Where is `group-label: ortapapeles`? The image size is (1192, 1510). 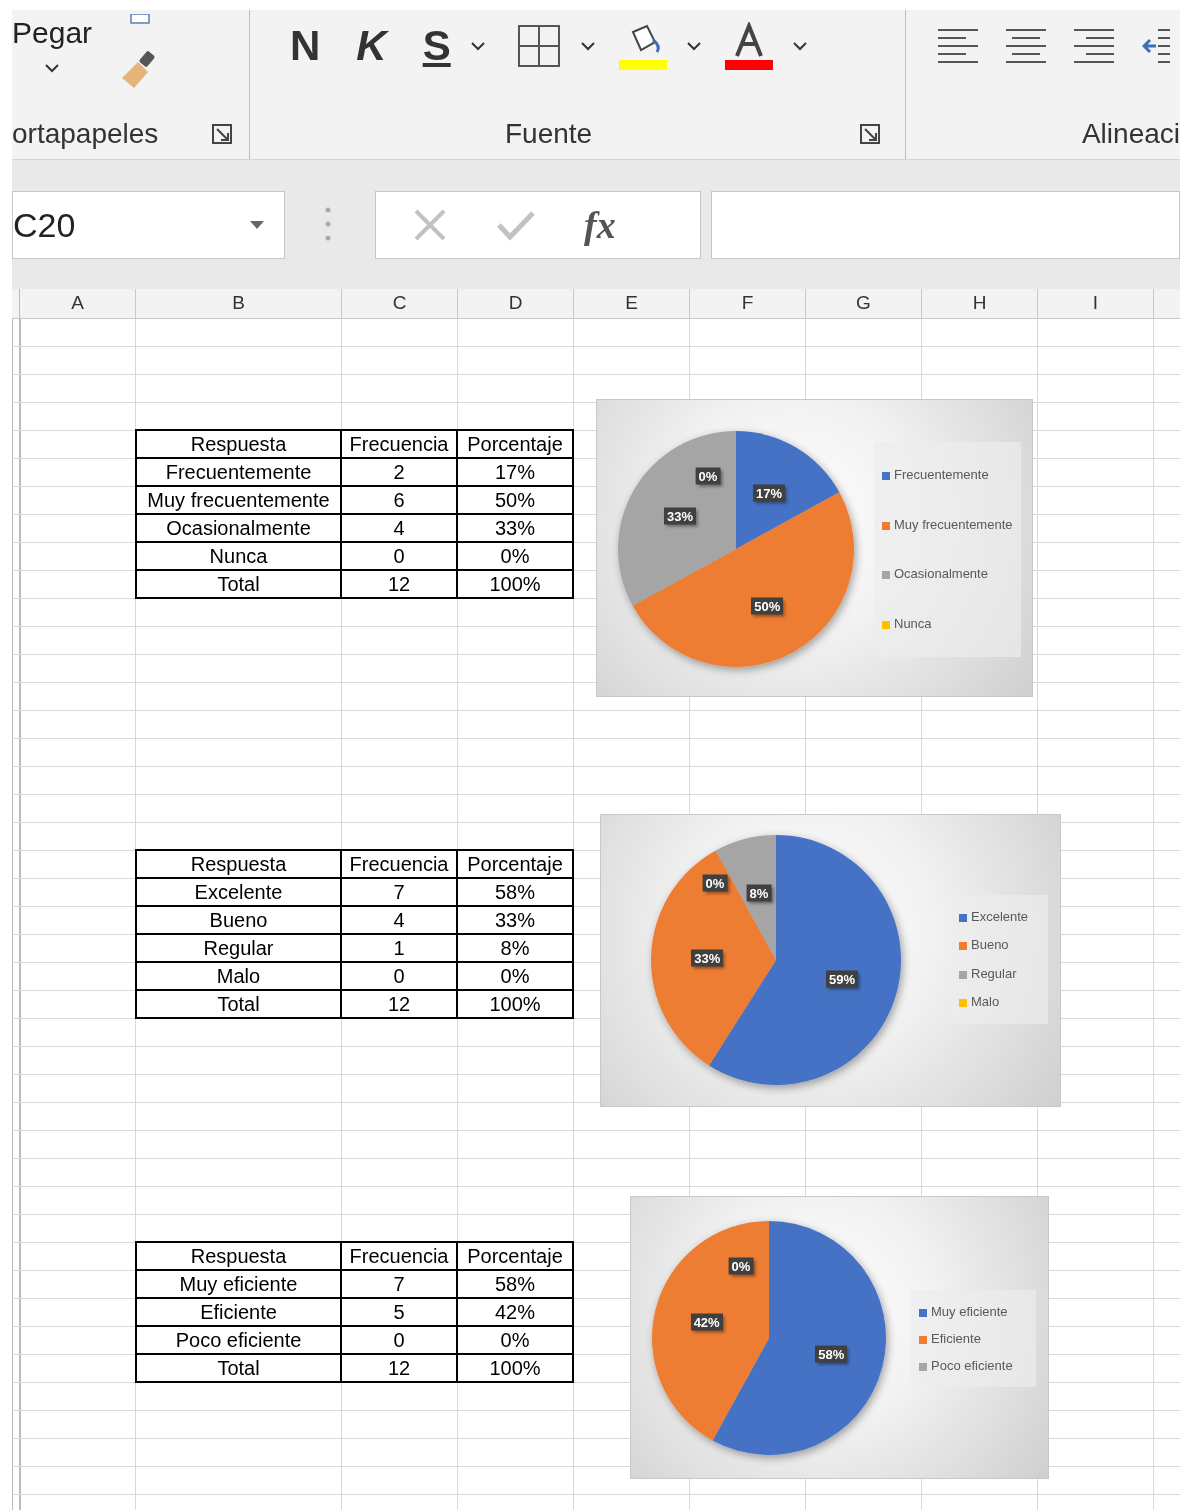 group-label: ortapapeles is located at coordinates (85, 134).